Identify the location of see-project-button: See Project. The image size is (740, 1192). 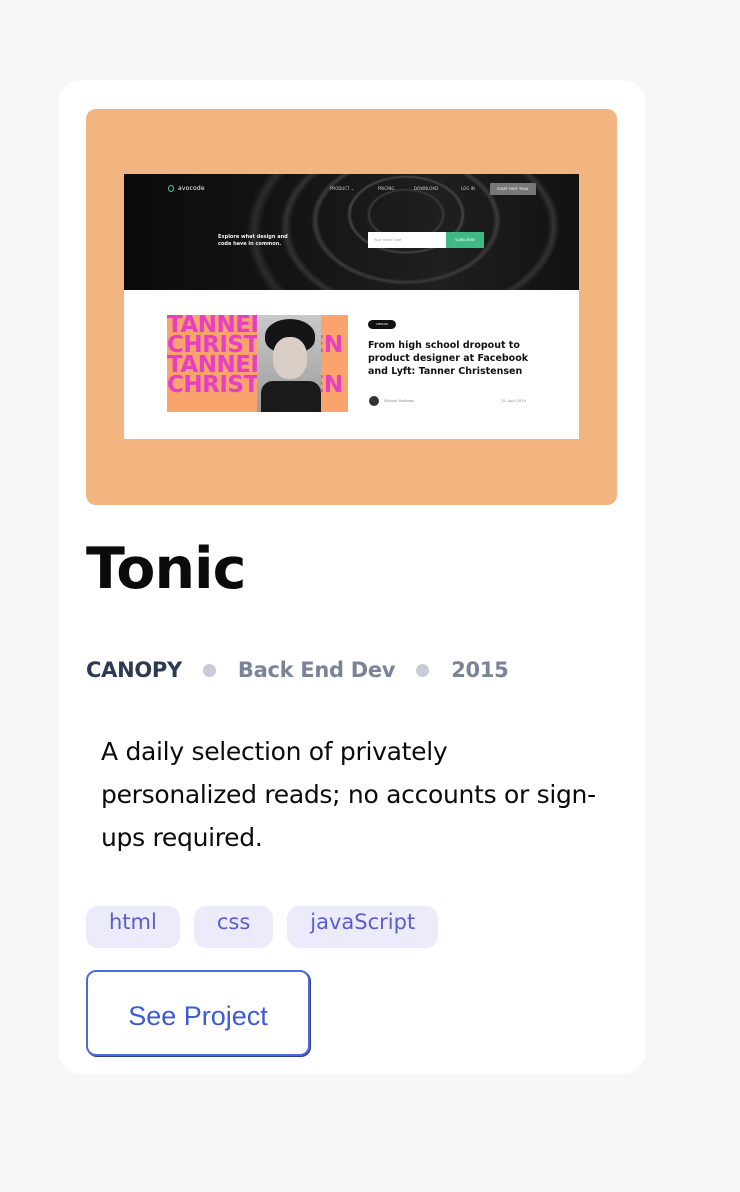
(198, 1013).